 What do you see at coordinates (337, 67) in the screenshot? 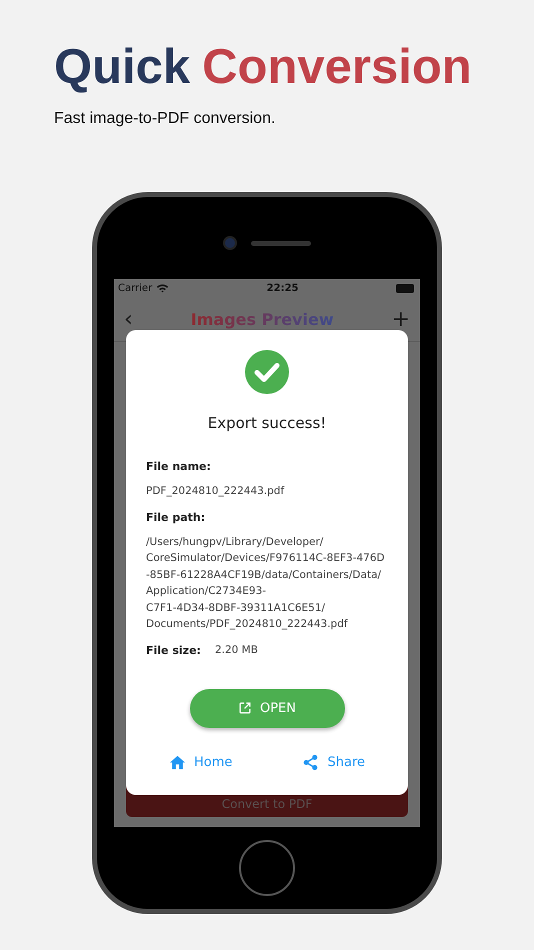
I see `headline-word: Conversion` at bounding box center [337, 67].